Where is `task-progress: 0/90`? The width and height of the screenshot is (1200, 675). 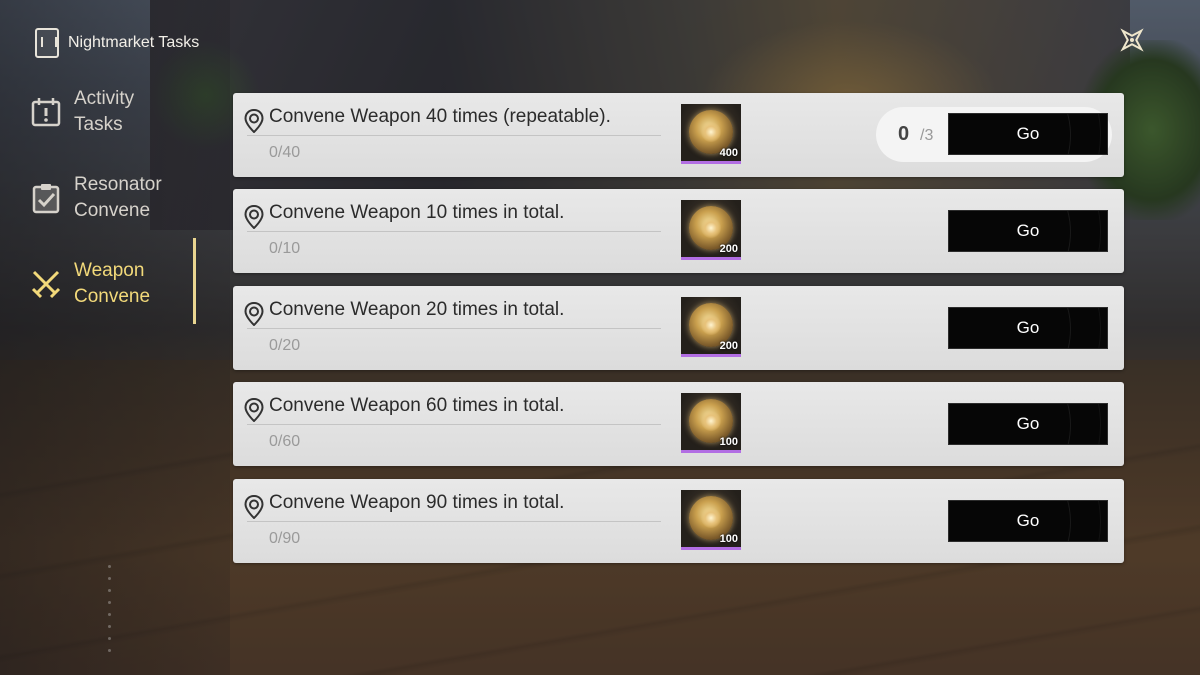
task-progress: 0/90 is located at coordinates (285, 538).